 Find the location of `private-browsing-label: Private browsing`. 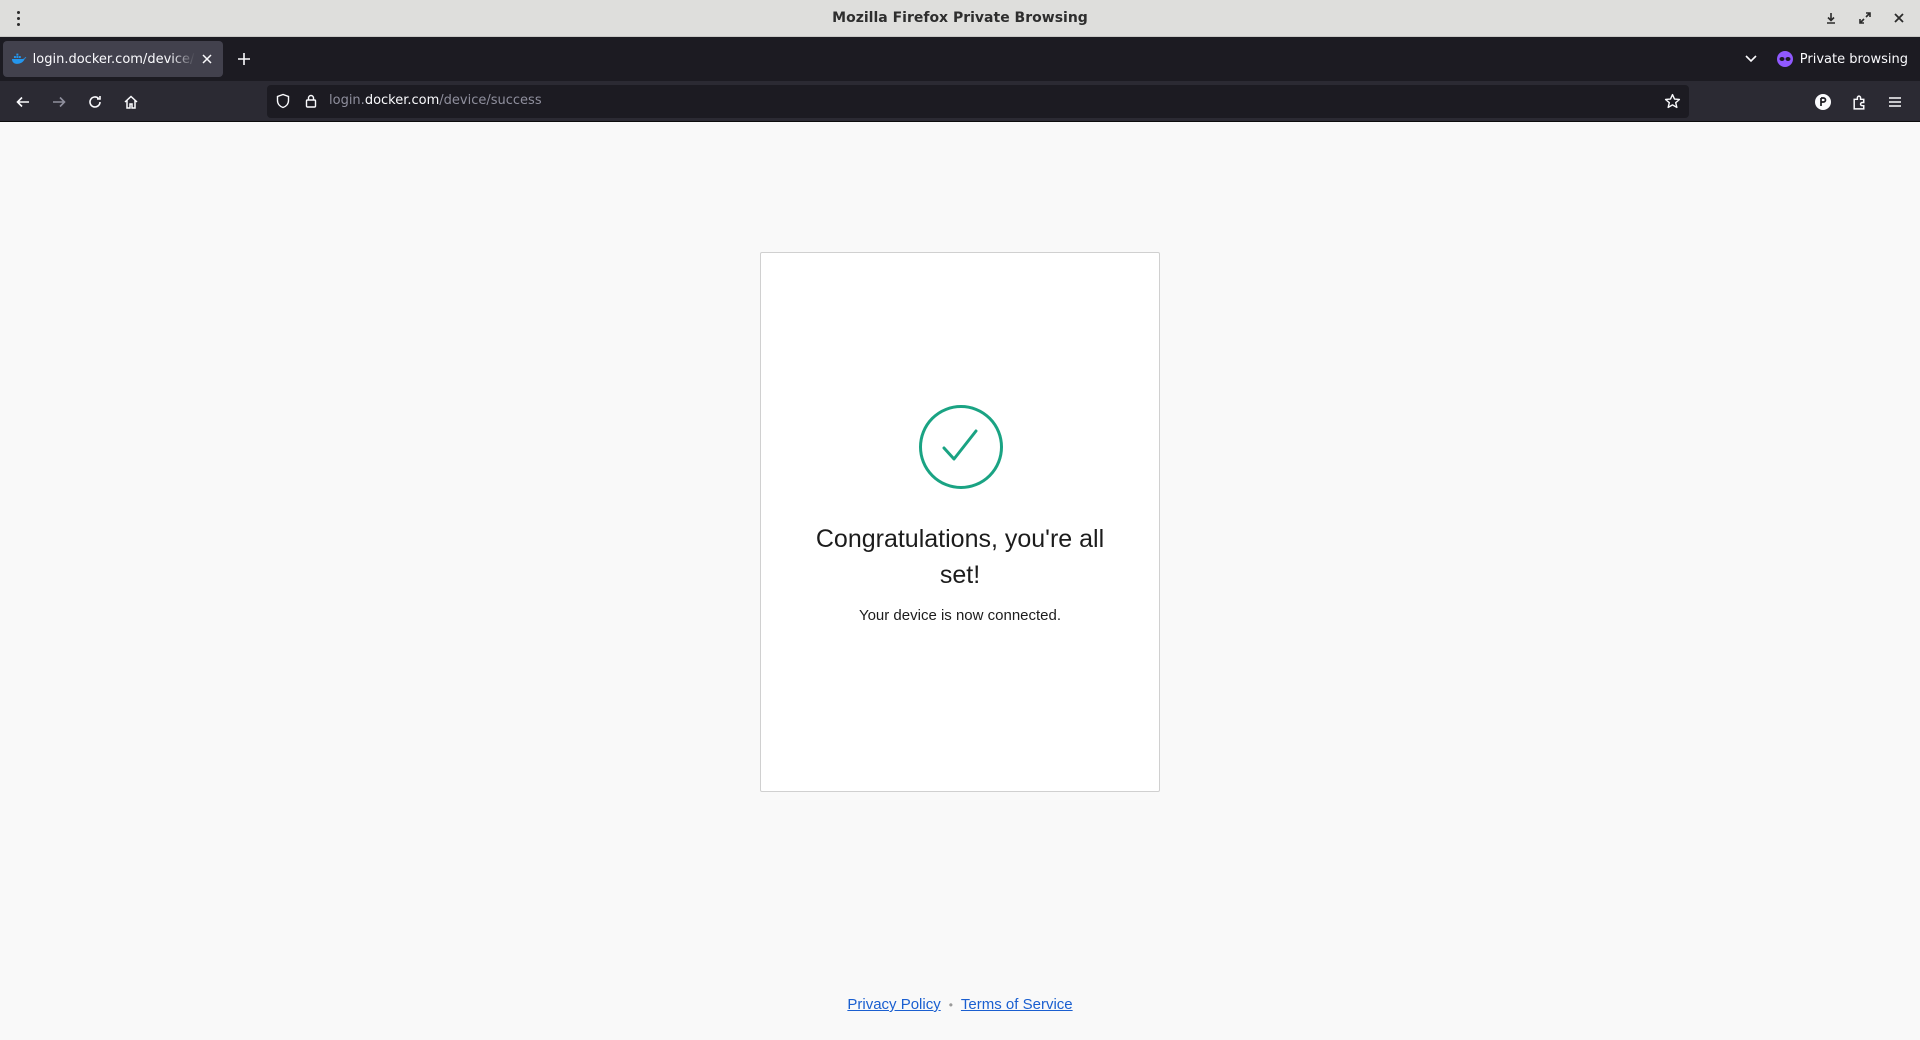

private-browsing-label: Private browsing is located at coordinates (1853, 59).